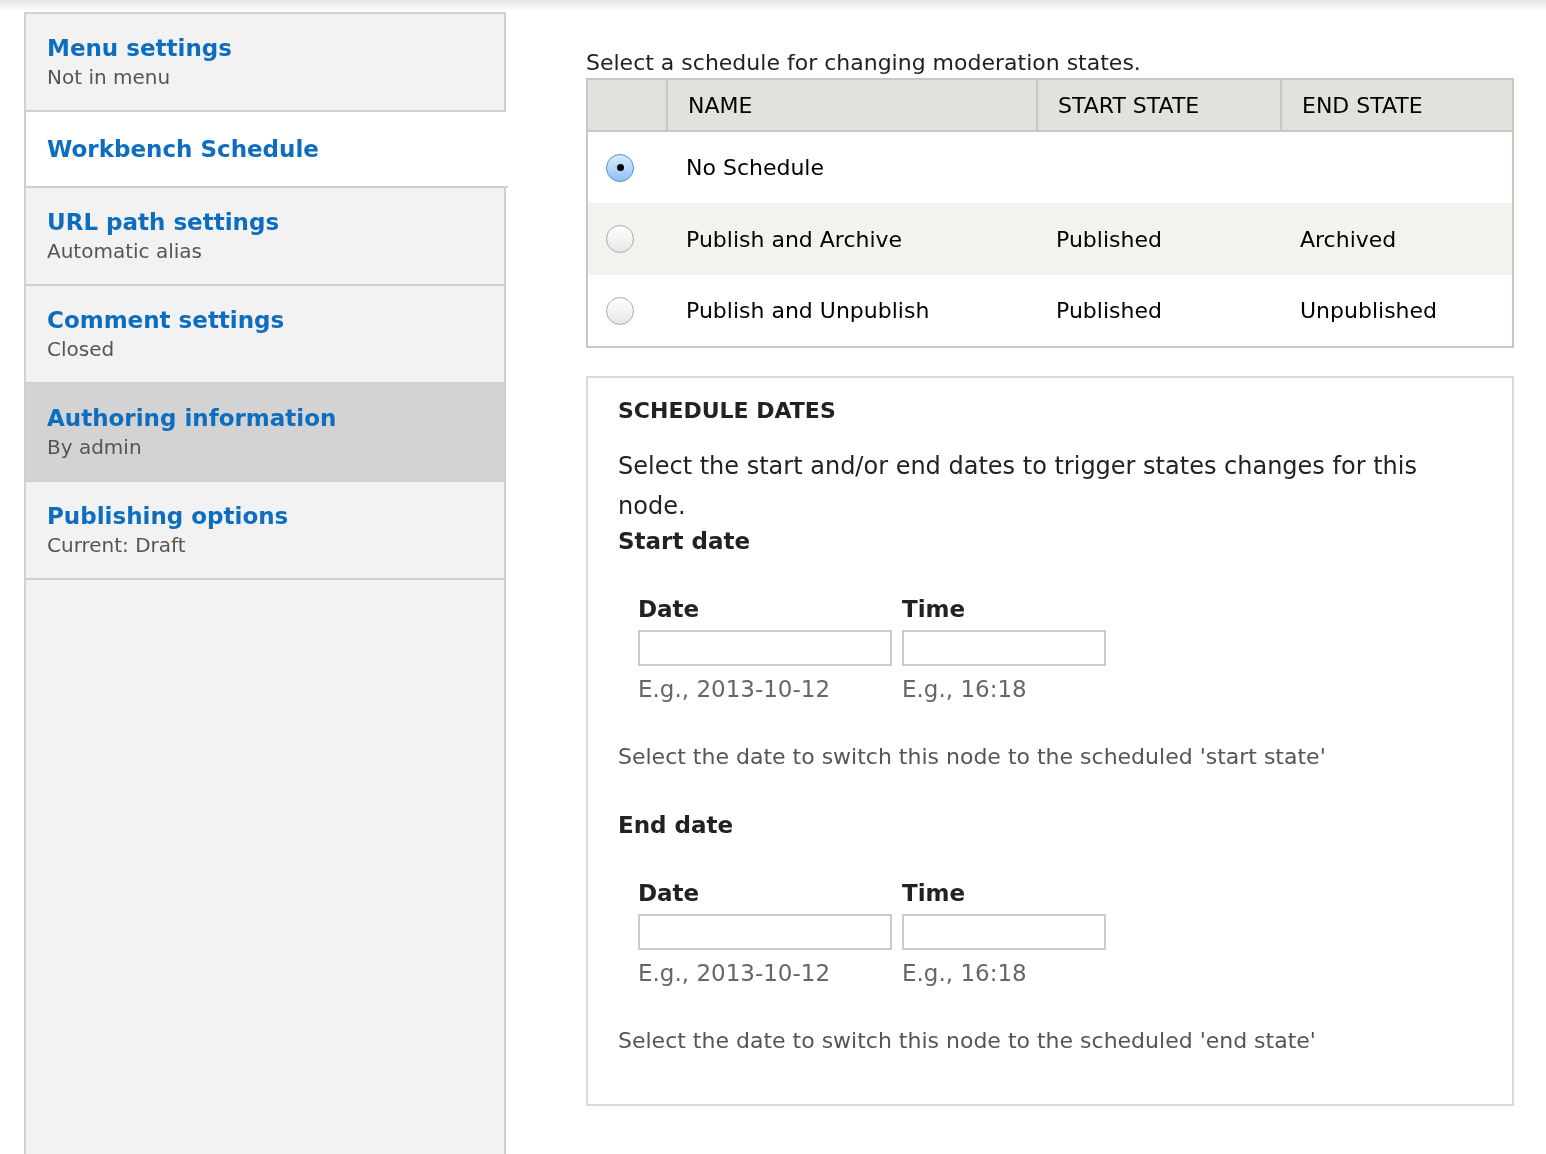 This screenshot has height=1154, width=1546. I want to click on tab-title: Comment settings, so click(166, 320).